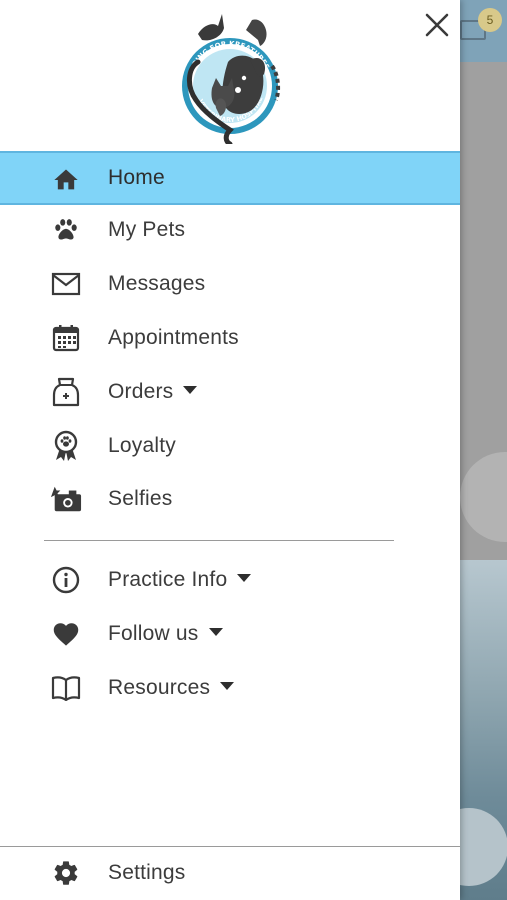  What do you see at coordinates (230, 178) in the screenshot?
I see `nav-item-home: Home` at bounding box center [230, 178].